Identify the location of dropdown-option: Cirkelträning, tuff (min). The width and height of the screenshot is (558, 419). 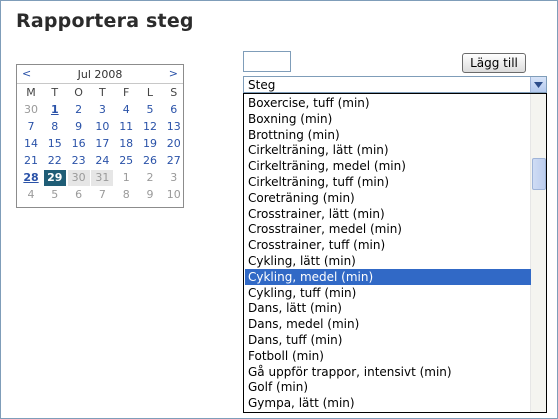
(388, 182).